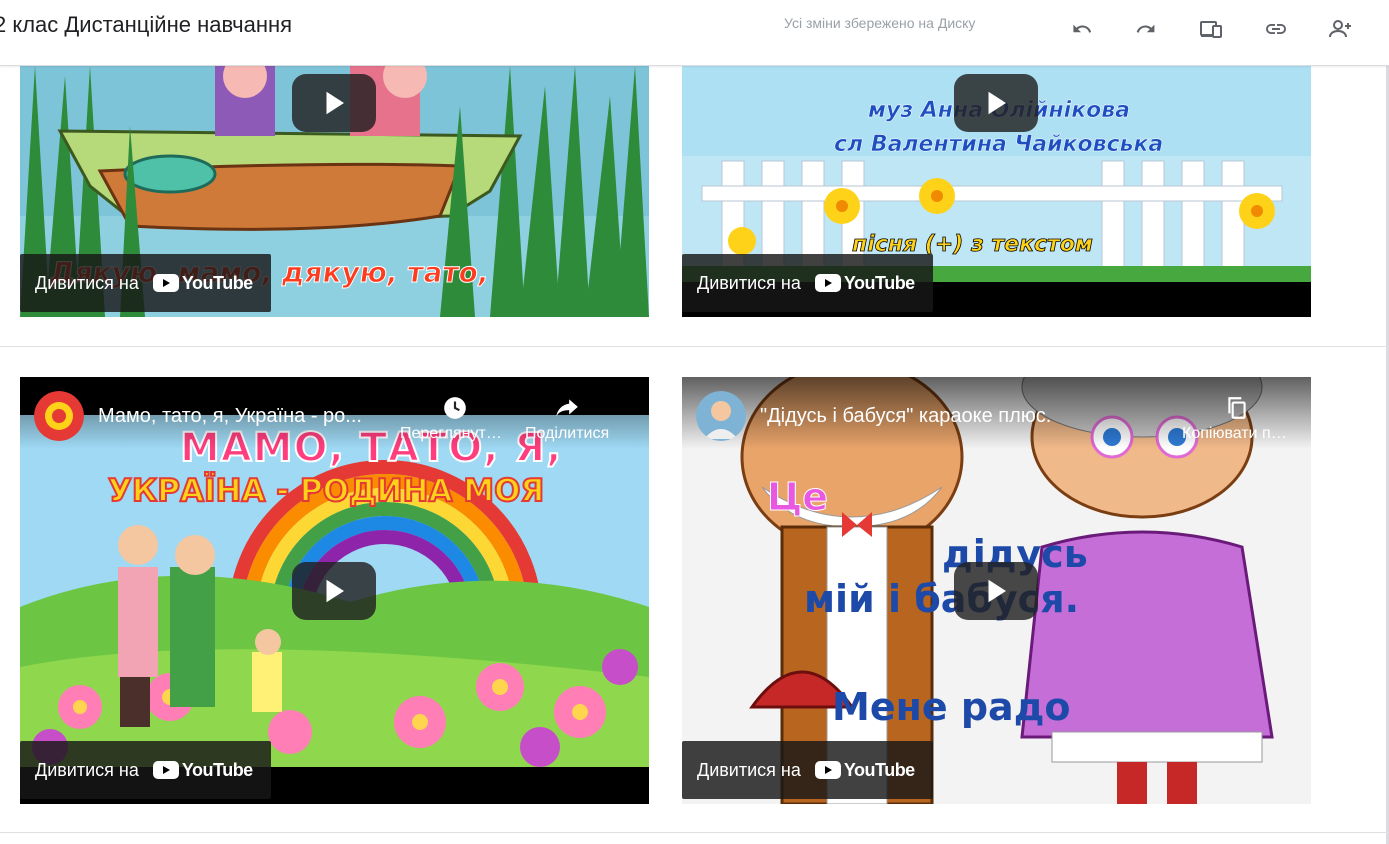 The height and width of the screenshot is (844, 1389). I want to click on redo-icon, so click(1145, 28).